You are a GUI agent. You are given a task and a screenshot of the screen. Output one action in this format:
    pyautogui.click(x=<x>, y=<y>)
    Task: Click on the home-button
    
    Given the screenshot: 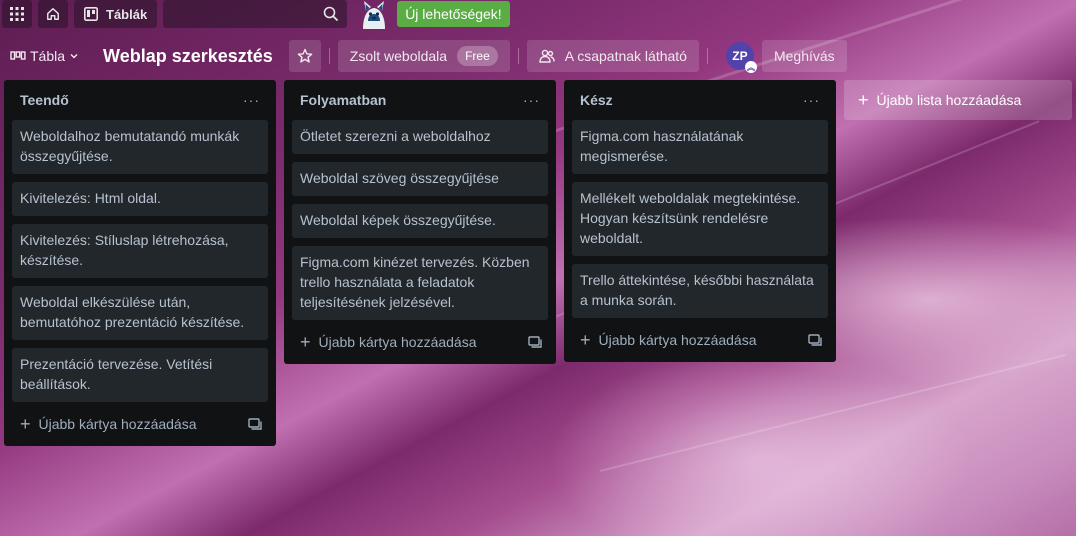 What is the action you would take?
    pyautogui.click(x=53, y=14)
    